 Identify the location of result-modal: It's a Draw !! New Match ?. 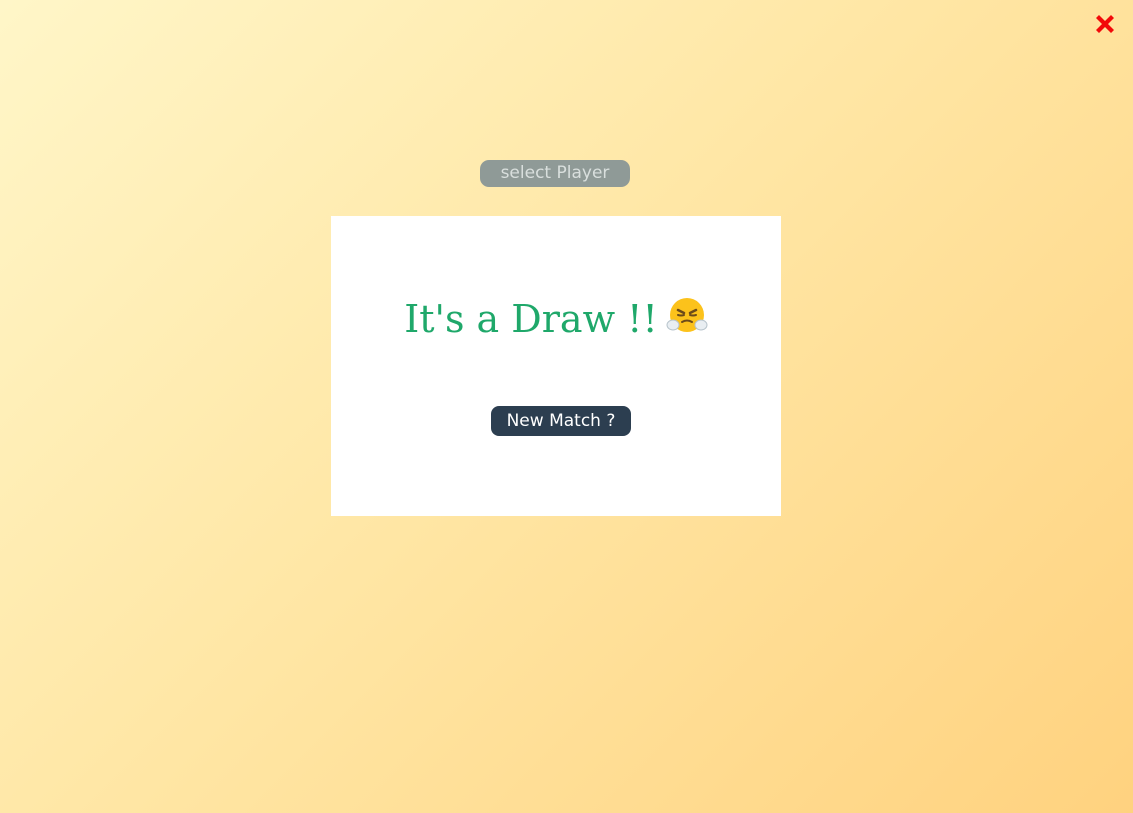
(556, 366).